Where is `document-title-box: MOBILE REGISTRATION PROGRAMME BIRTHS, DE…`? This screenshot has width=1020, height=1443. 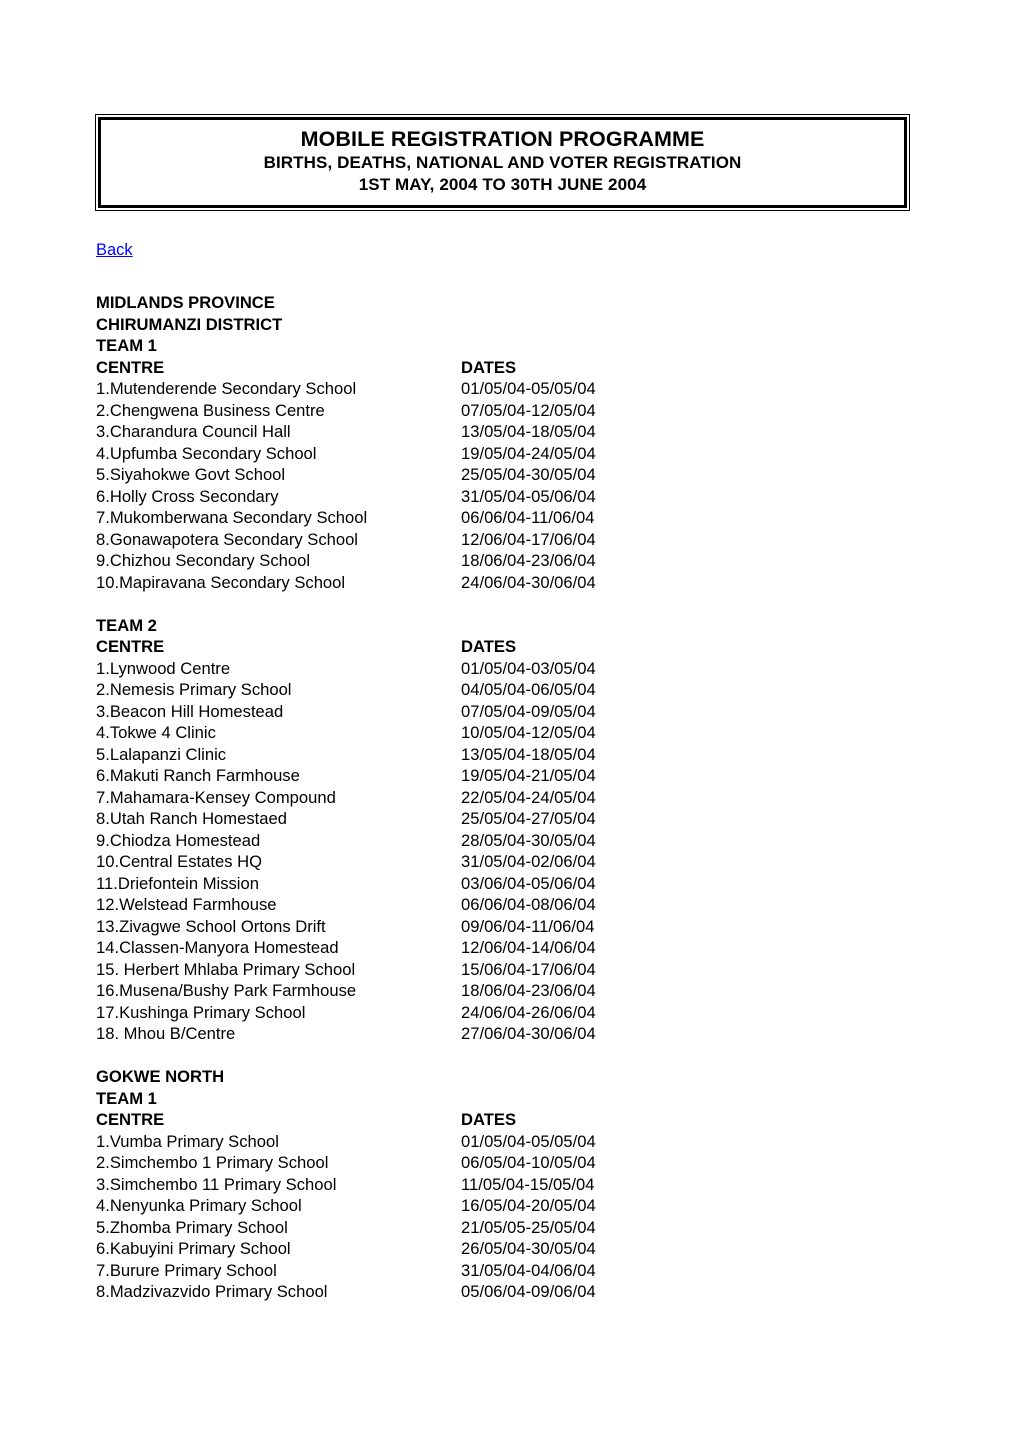
document-title-box: MOBILE REGISTRATION PROGRAMME BIRTHS, DE… is located at coordinates (502, 162).